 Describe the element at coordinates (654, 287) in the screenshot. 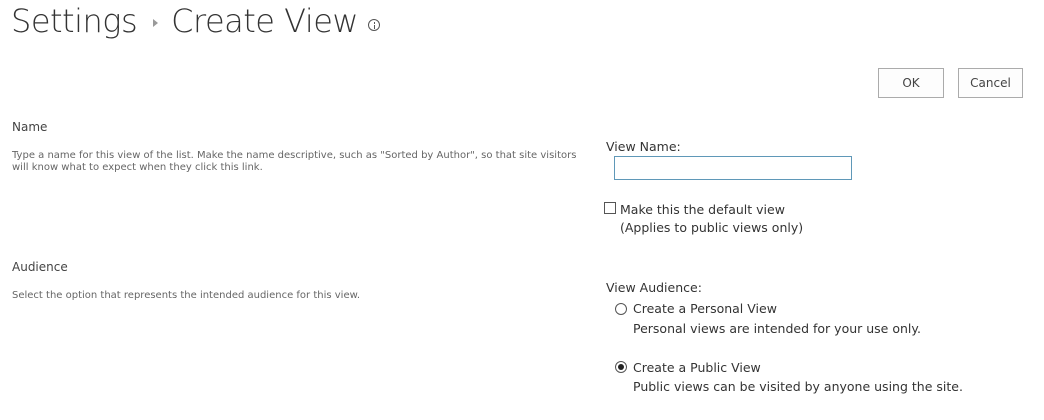

I see `view-audience-label: View Audience:` at that location.